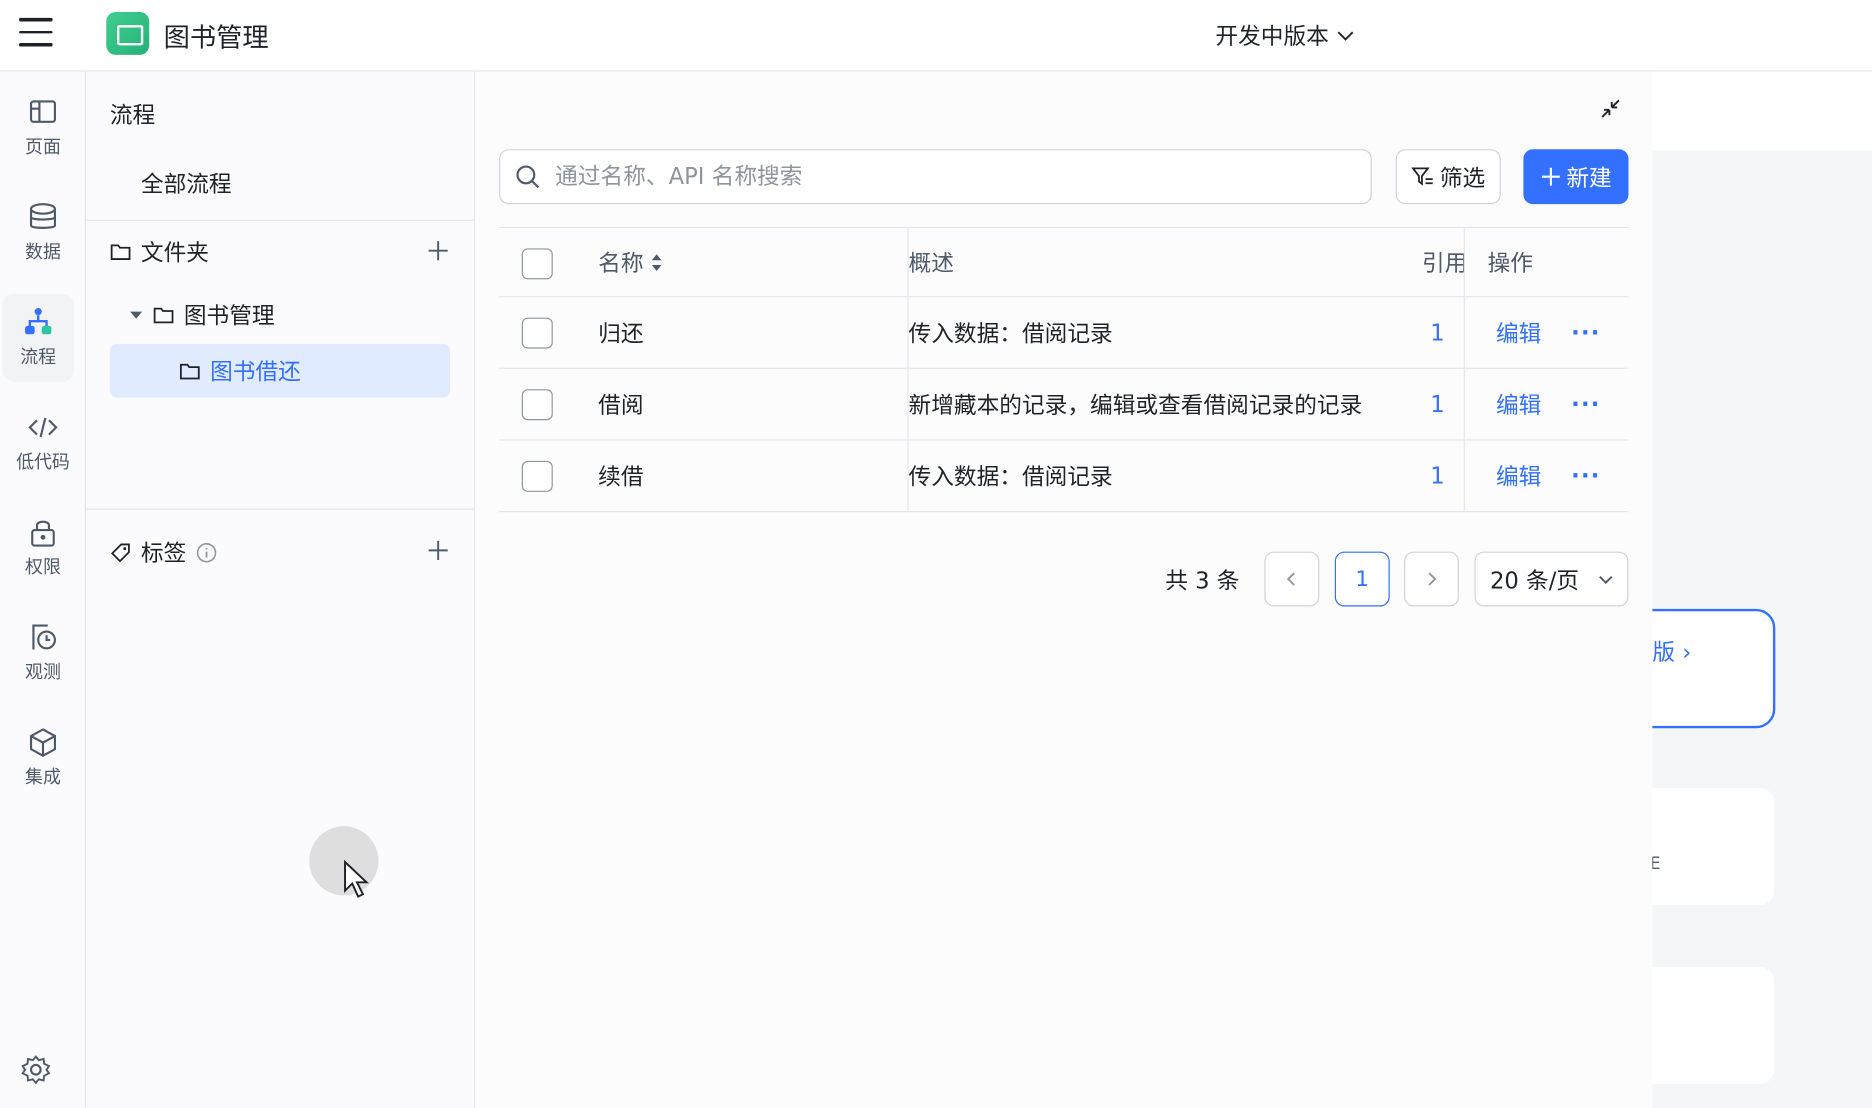  I want to click on page-size-select: 20 条/页, so click(1551, 579).